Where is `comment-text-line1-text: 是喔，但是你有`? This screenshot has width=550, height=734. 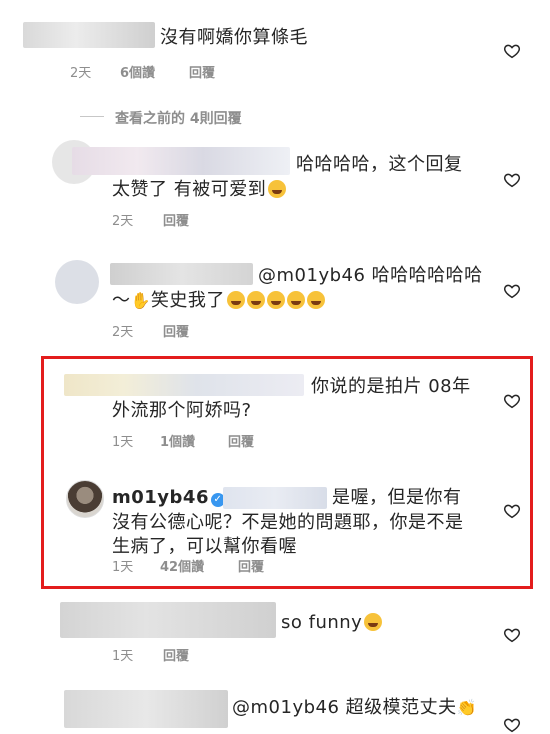 comment-text-line1-text: 是喔，但是你有 is located at coordinates (397, 497).